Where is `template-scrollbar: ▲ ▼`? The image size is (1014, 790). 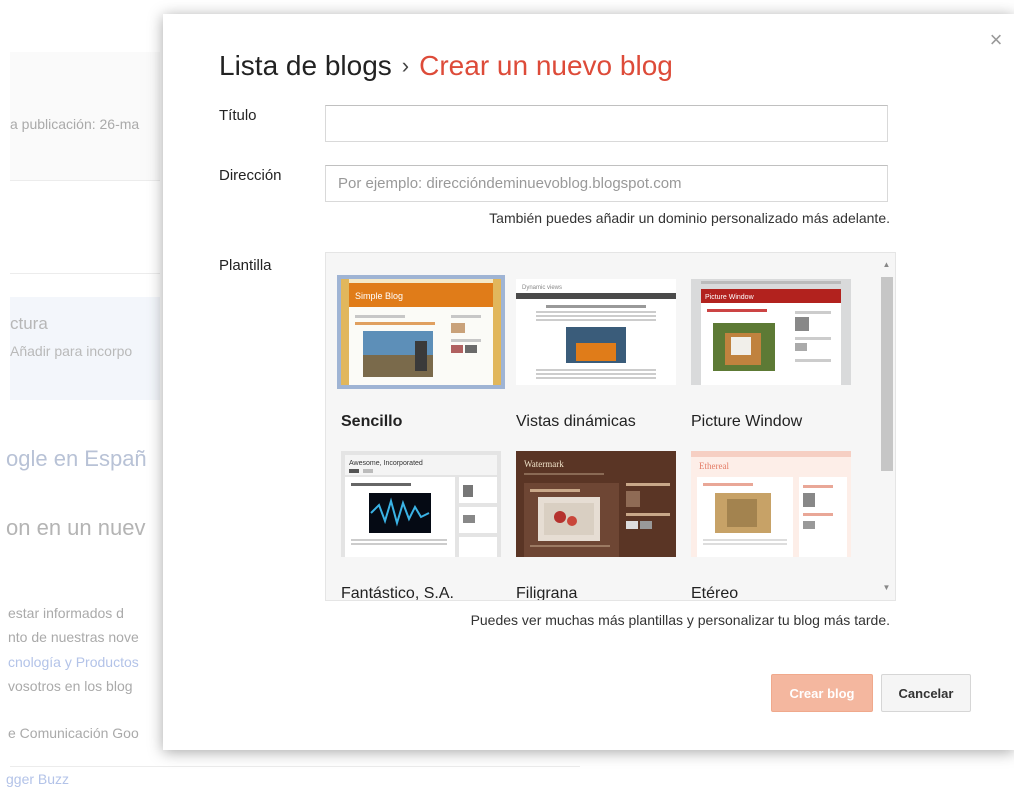 template-scrollbar: ▲ ▼ is located at coordinates (886, 426).